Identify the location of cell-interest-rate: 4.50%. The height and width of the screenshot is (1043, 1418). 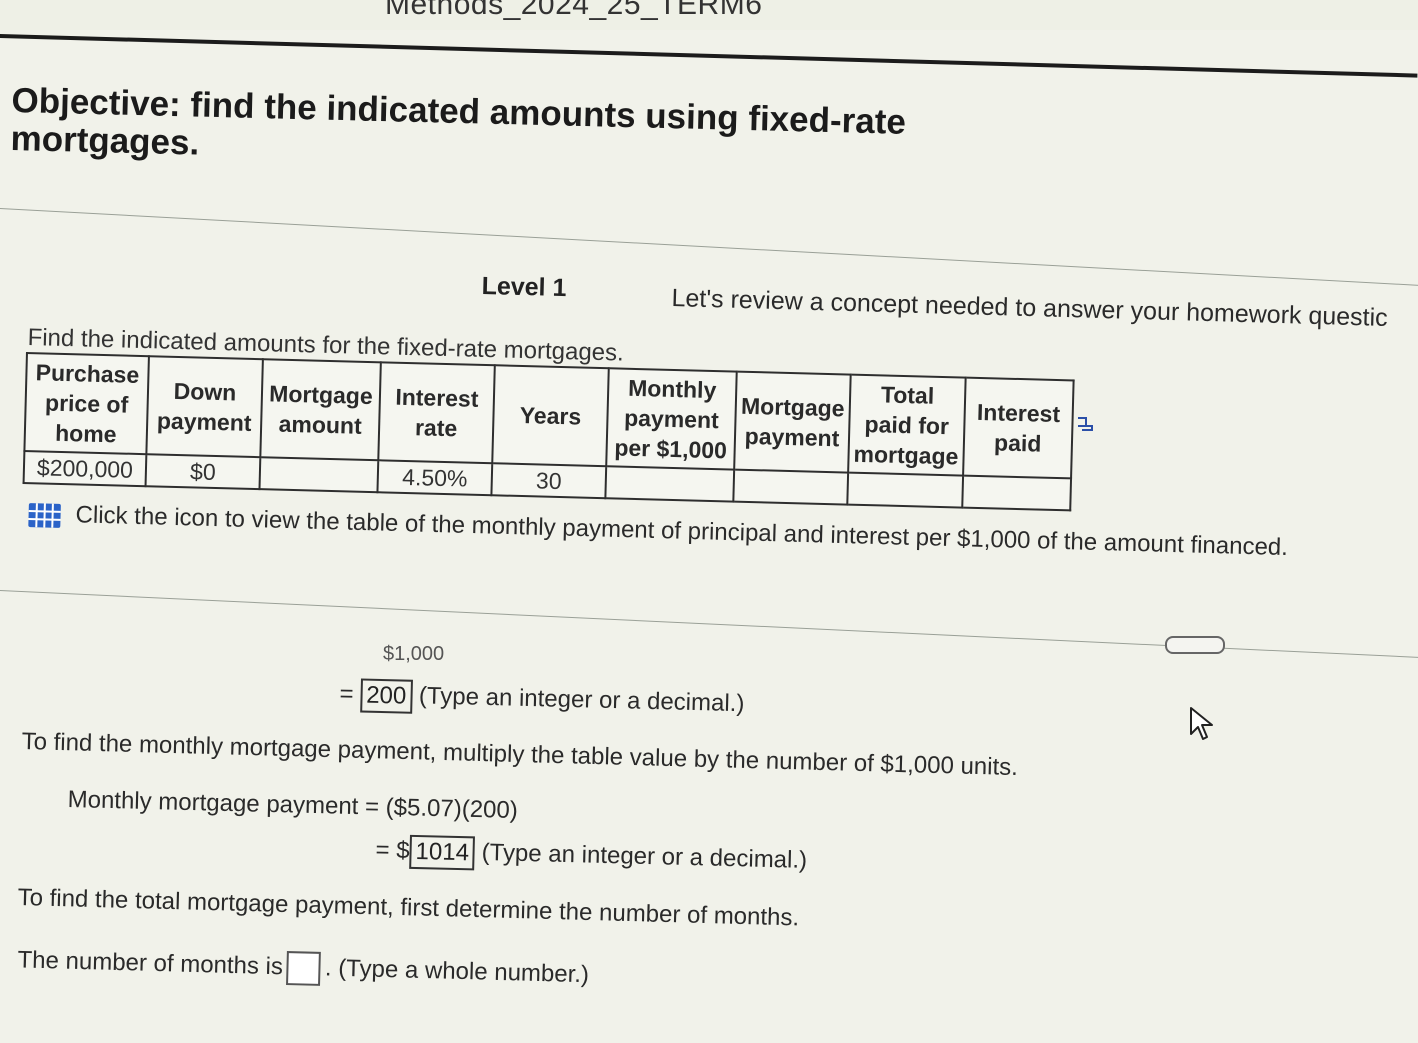
(435, 478).